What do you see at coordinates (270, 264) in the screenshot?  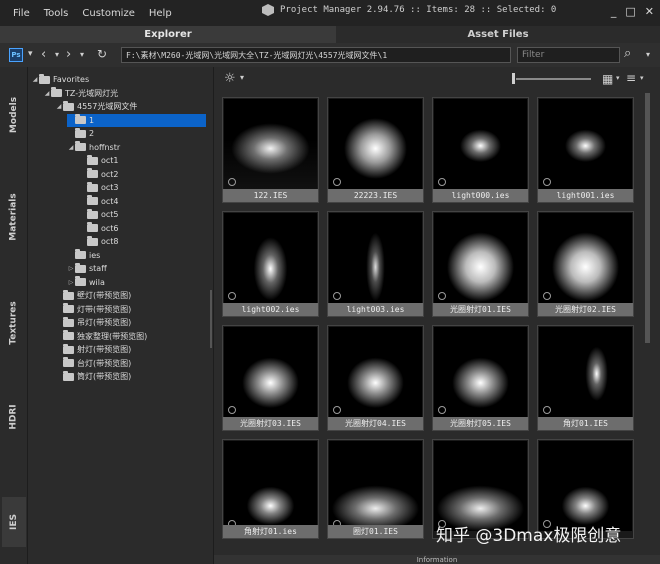 I see `asset-thumbnail: light002.ies` at bounding box center [270, 264].